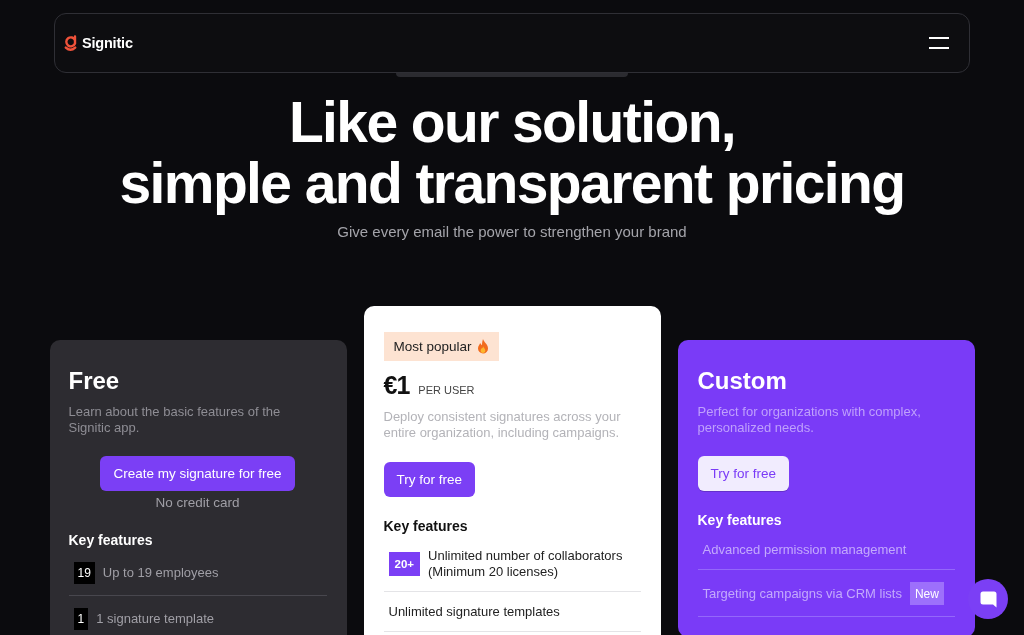  I want to click on plan-title: Custom, so click(742, 381).